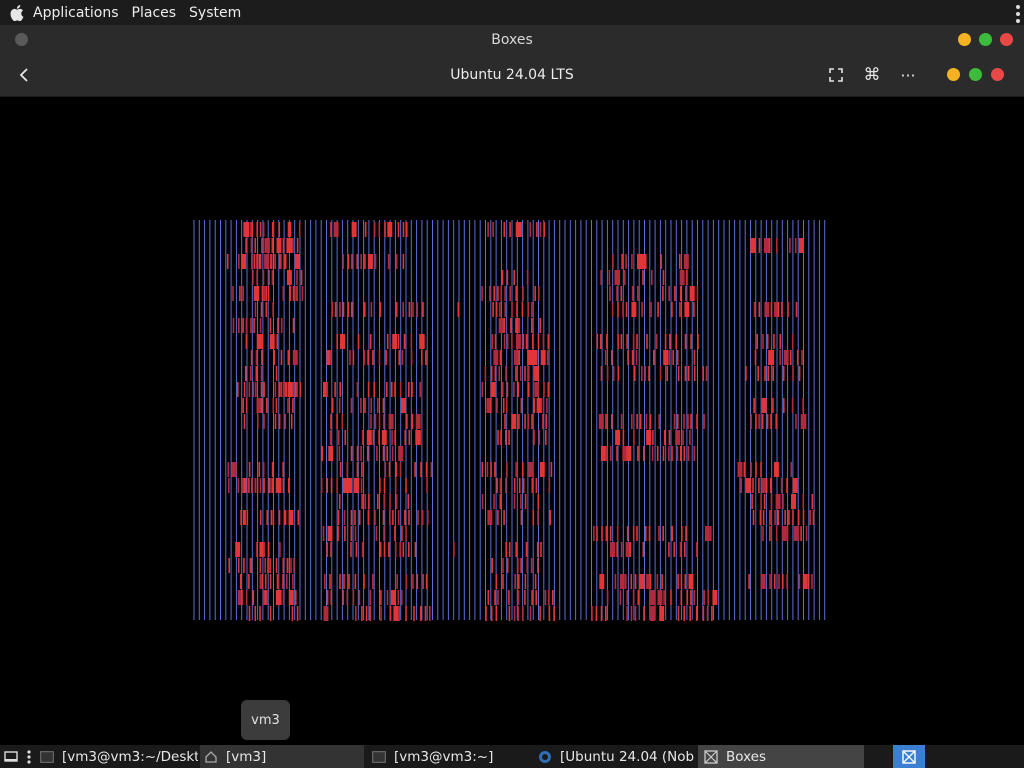 The height and width of the screenshot is (768, 1024). I want to click on task-terminal-home: [vm3@vm3:~], so click(450, 756).